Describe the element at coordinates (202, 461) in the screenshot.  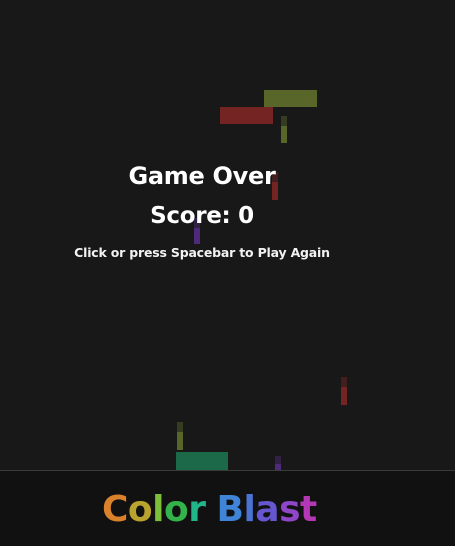
I see `player-paddle` at that location.